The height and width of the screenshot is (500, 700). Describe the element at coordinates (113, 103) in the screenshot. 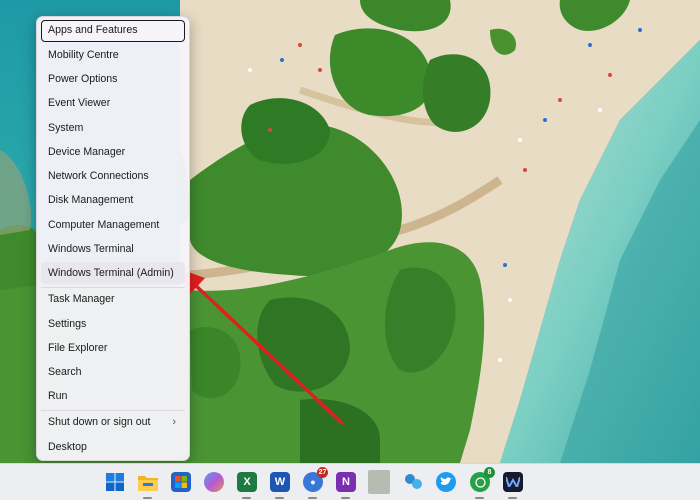

I see `menu-item-event-viewer: Event Viewer` at that location.